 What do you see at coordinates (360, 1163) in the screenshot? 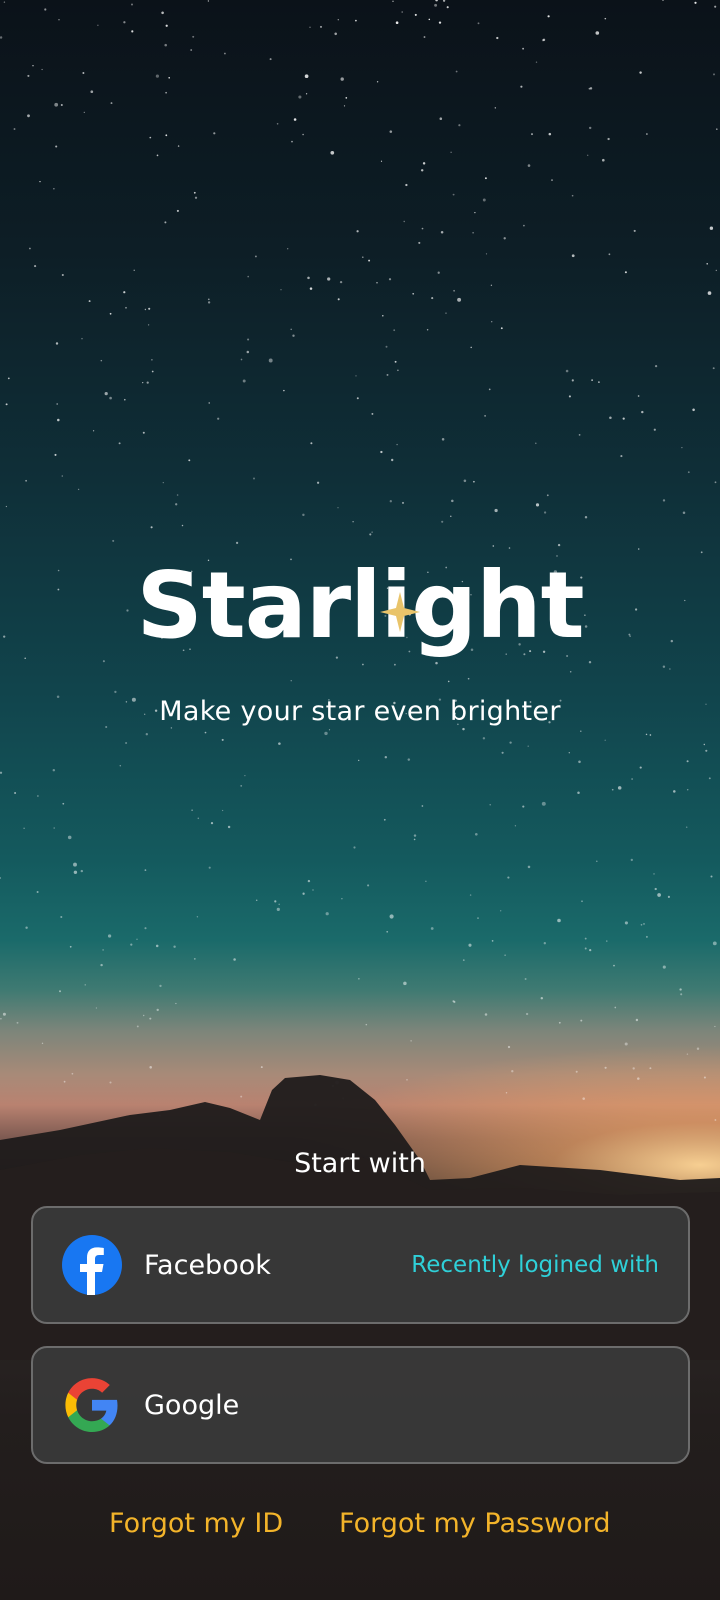
I see `login-heading: Start with` at bounding box center [360, 1163].